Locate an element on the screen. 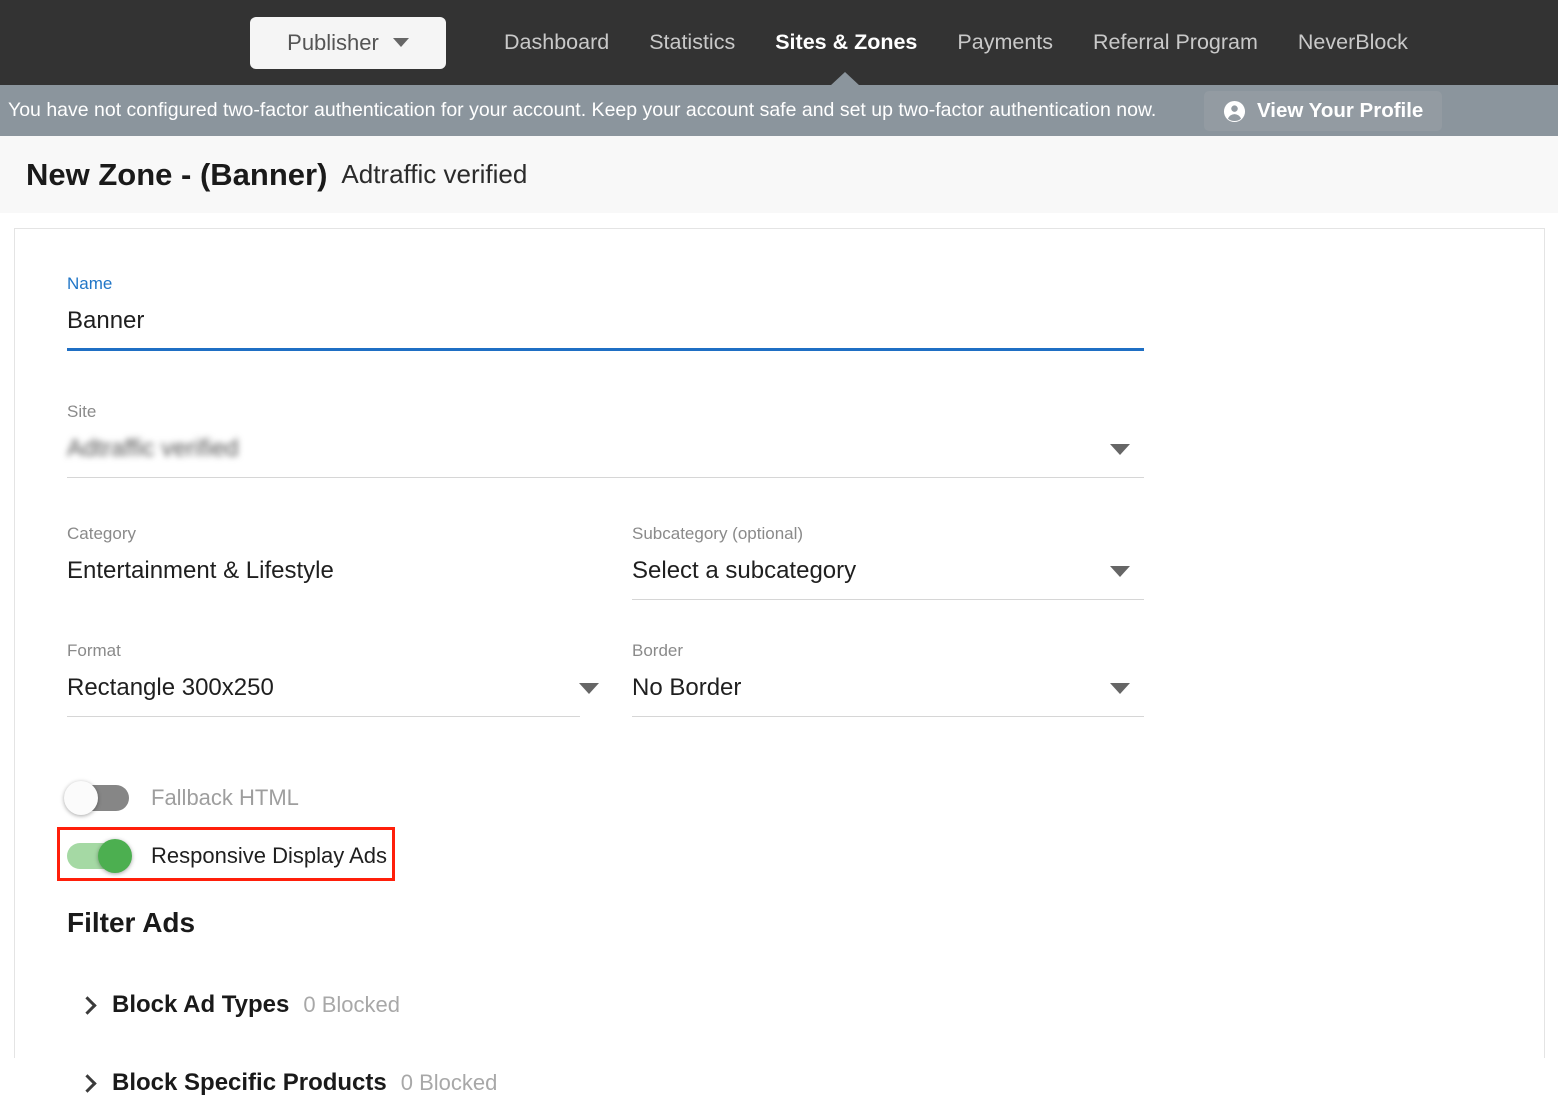 The image size is (1558, 1097). fallback-html-toggle-row: Fallback HTML is located at coordinates (804, 798).